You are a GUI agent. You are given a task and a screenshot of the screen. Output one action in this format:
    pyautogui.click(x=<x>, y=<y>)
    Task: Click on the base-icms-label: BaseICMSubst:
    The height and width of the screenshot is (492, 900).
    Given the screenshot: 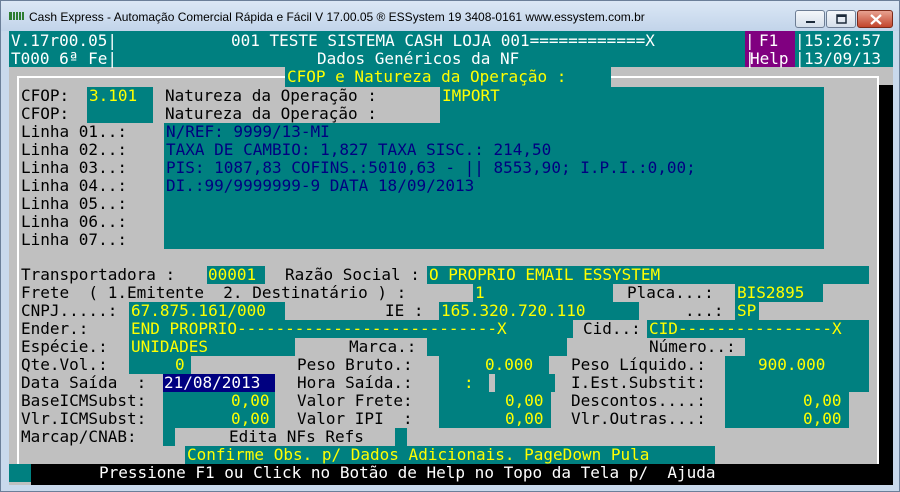 What is the action you would take?
    pyautogui.click(x=84, y=400)
    